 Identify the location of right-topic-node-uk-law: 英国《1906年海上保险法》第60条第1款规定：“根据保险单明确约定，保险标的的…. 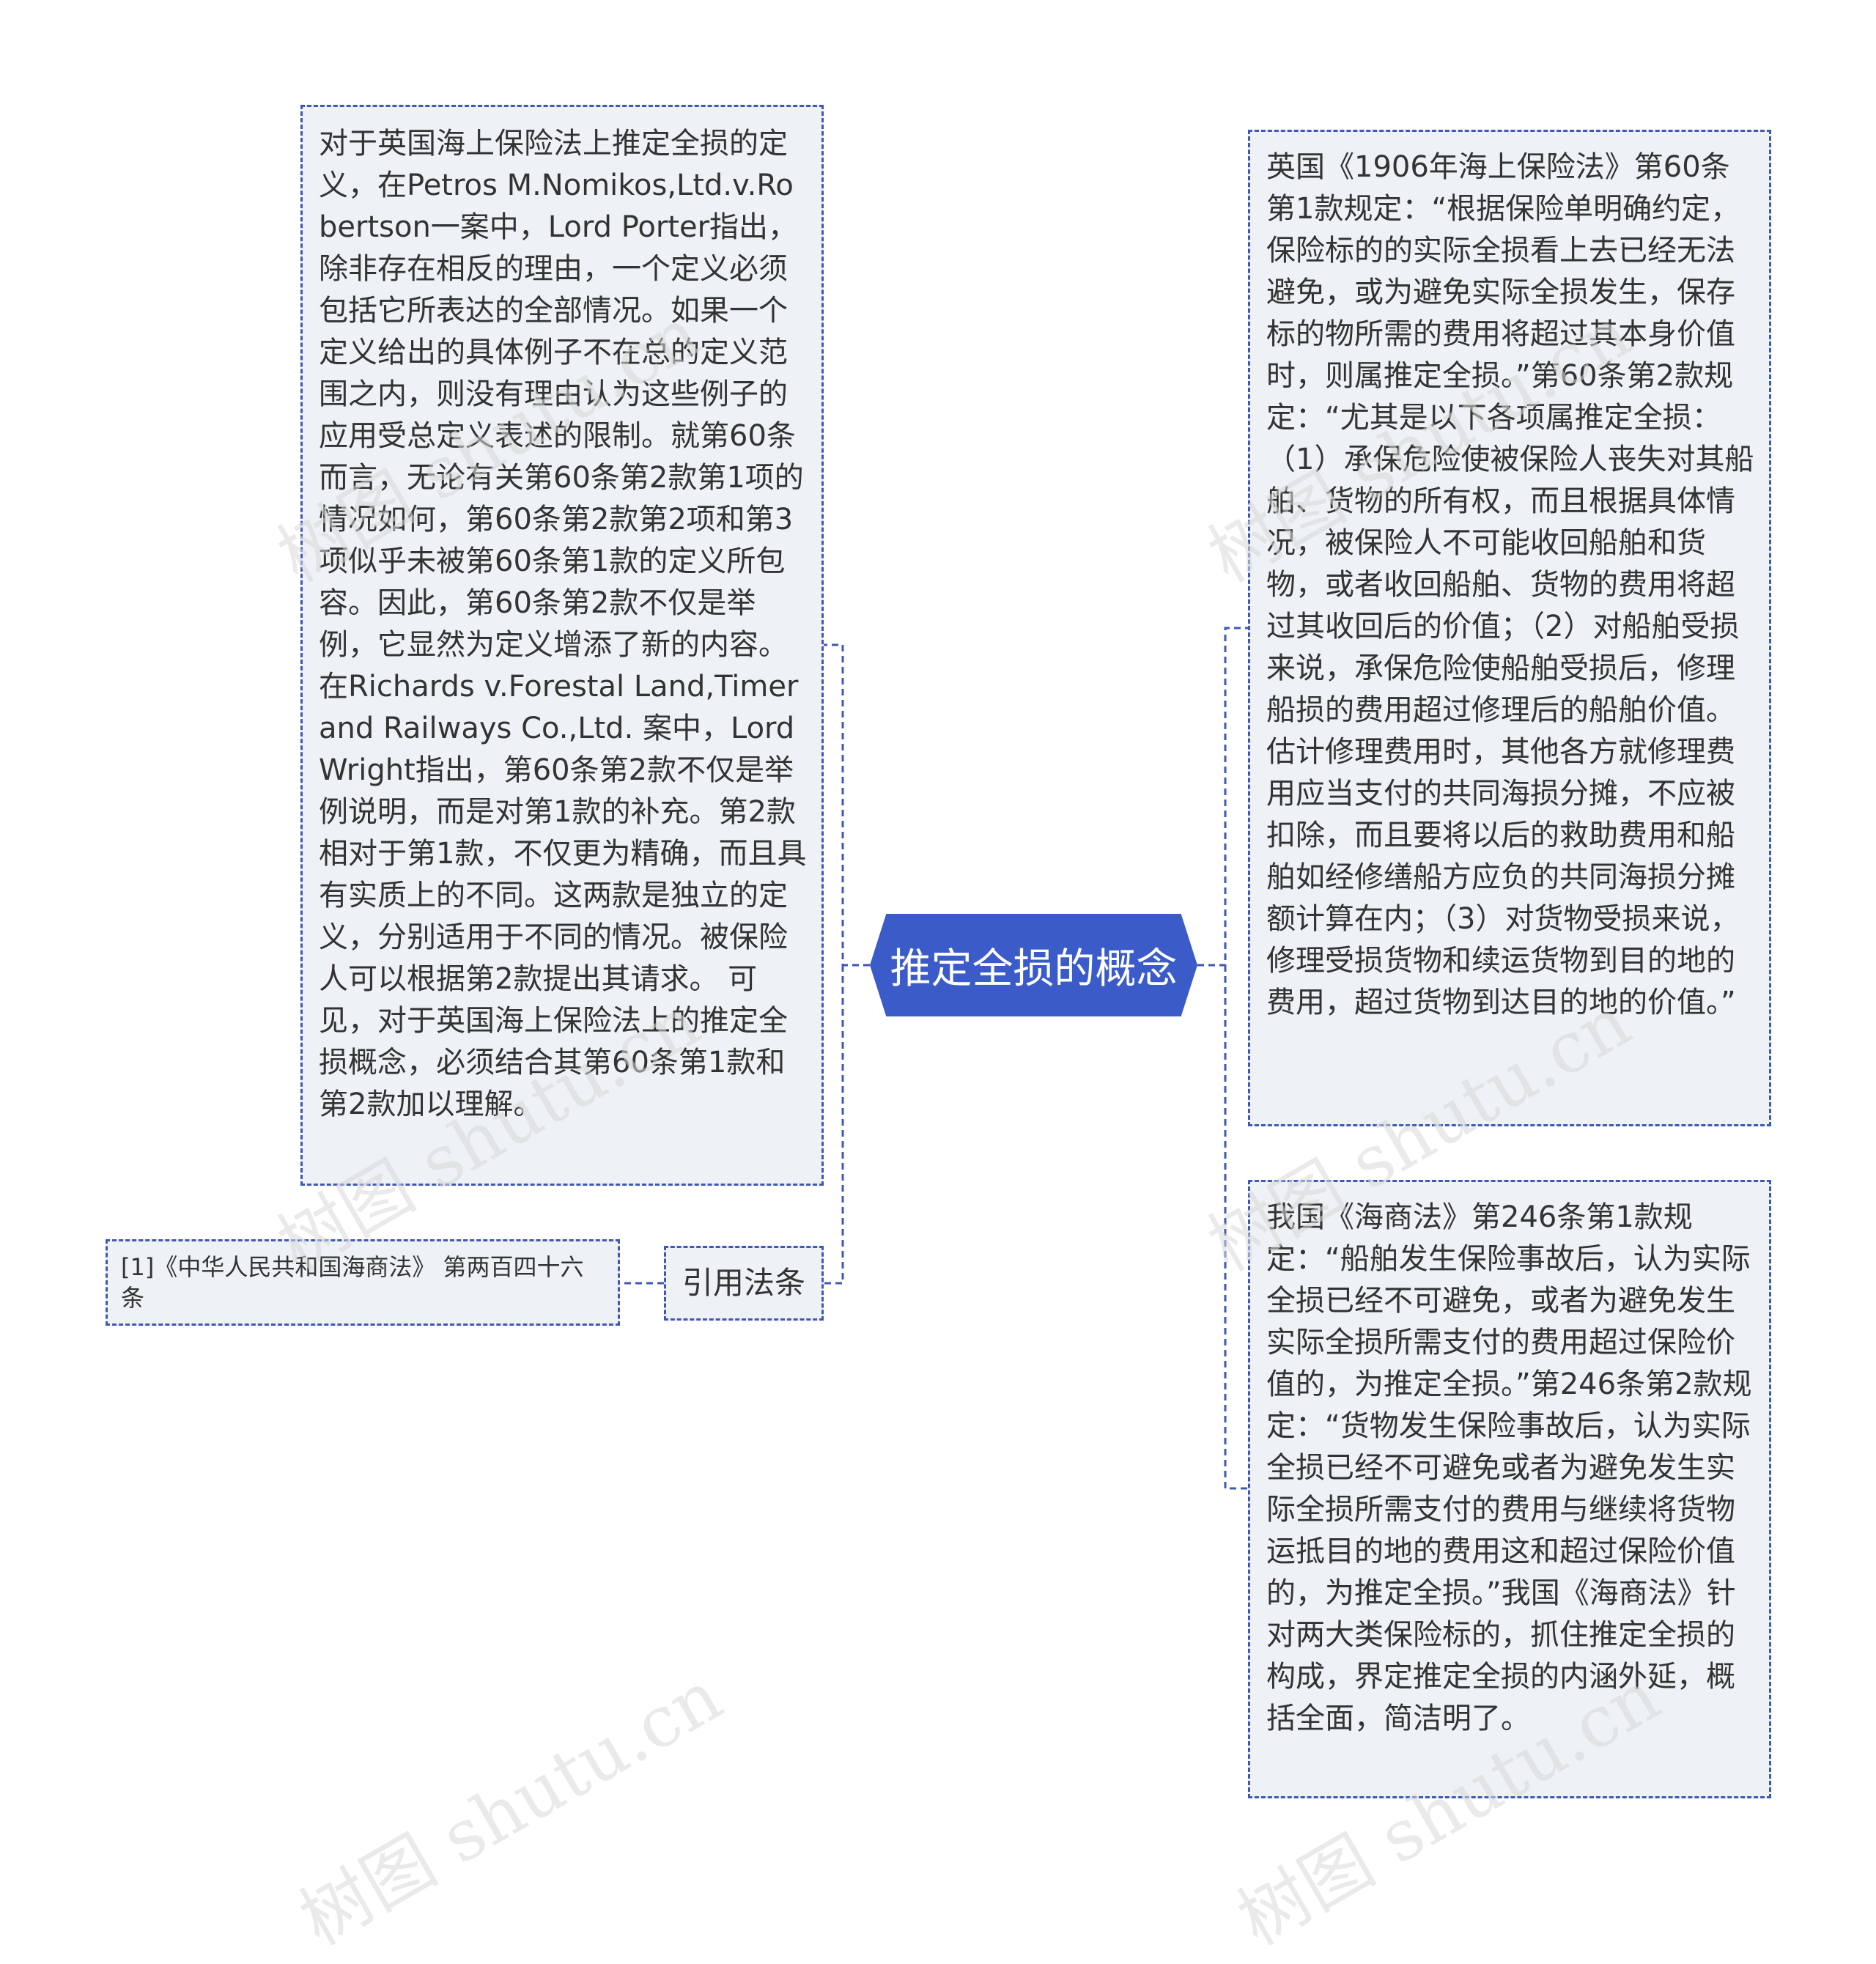
(1509, 628).